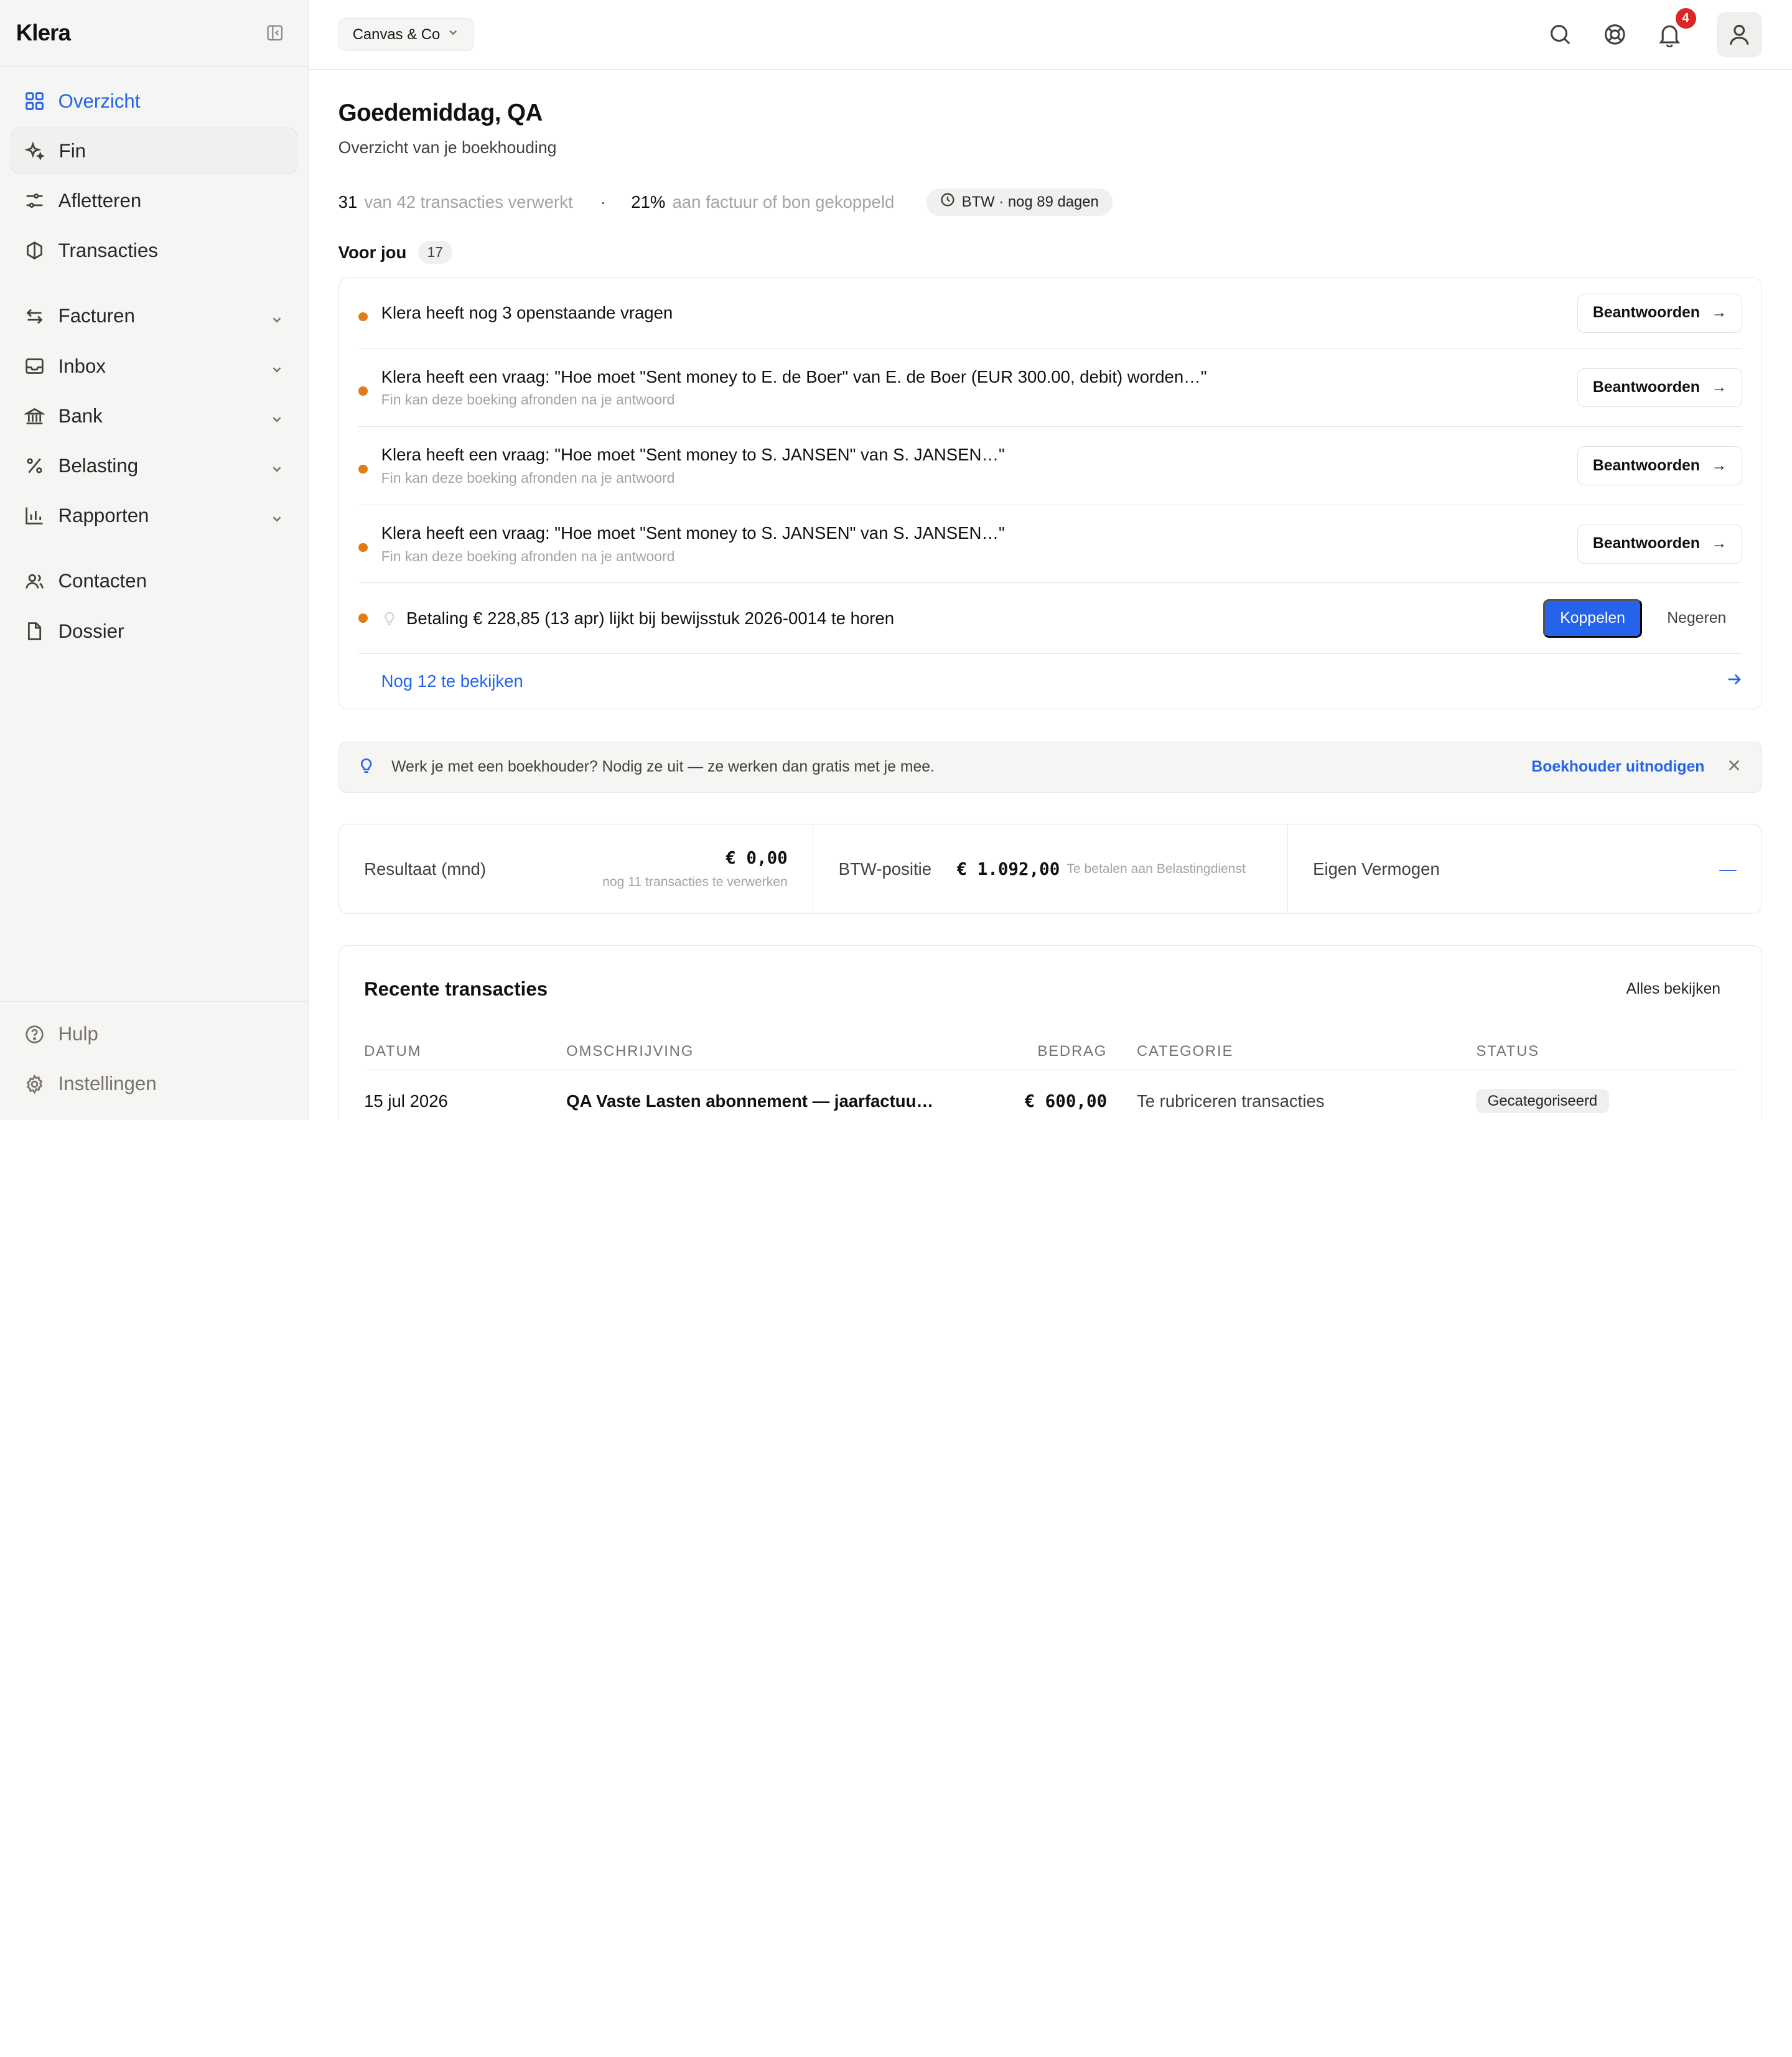  I want to click on sidebar-item-fin: Fin, so click(154, 151).